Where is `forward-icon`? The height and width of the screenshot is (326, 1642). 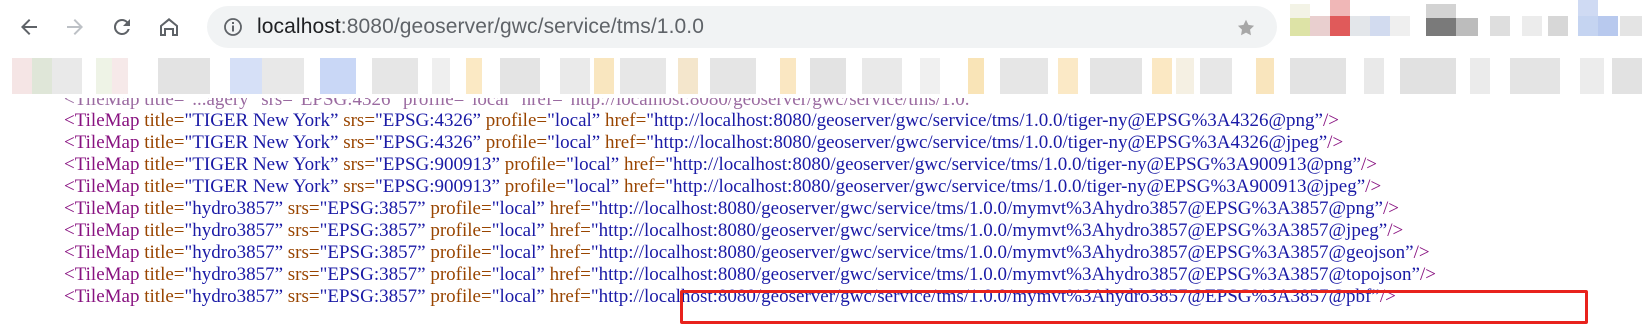
forward-icon is located at coordinates (75, 27).